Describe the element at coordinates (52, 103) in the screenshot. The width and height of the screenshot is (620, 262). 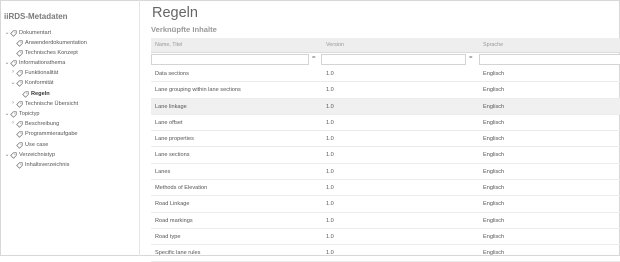
I see `tree-item-label: Technische Übersicht` at that location.